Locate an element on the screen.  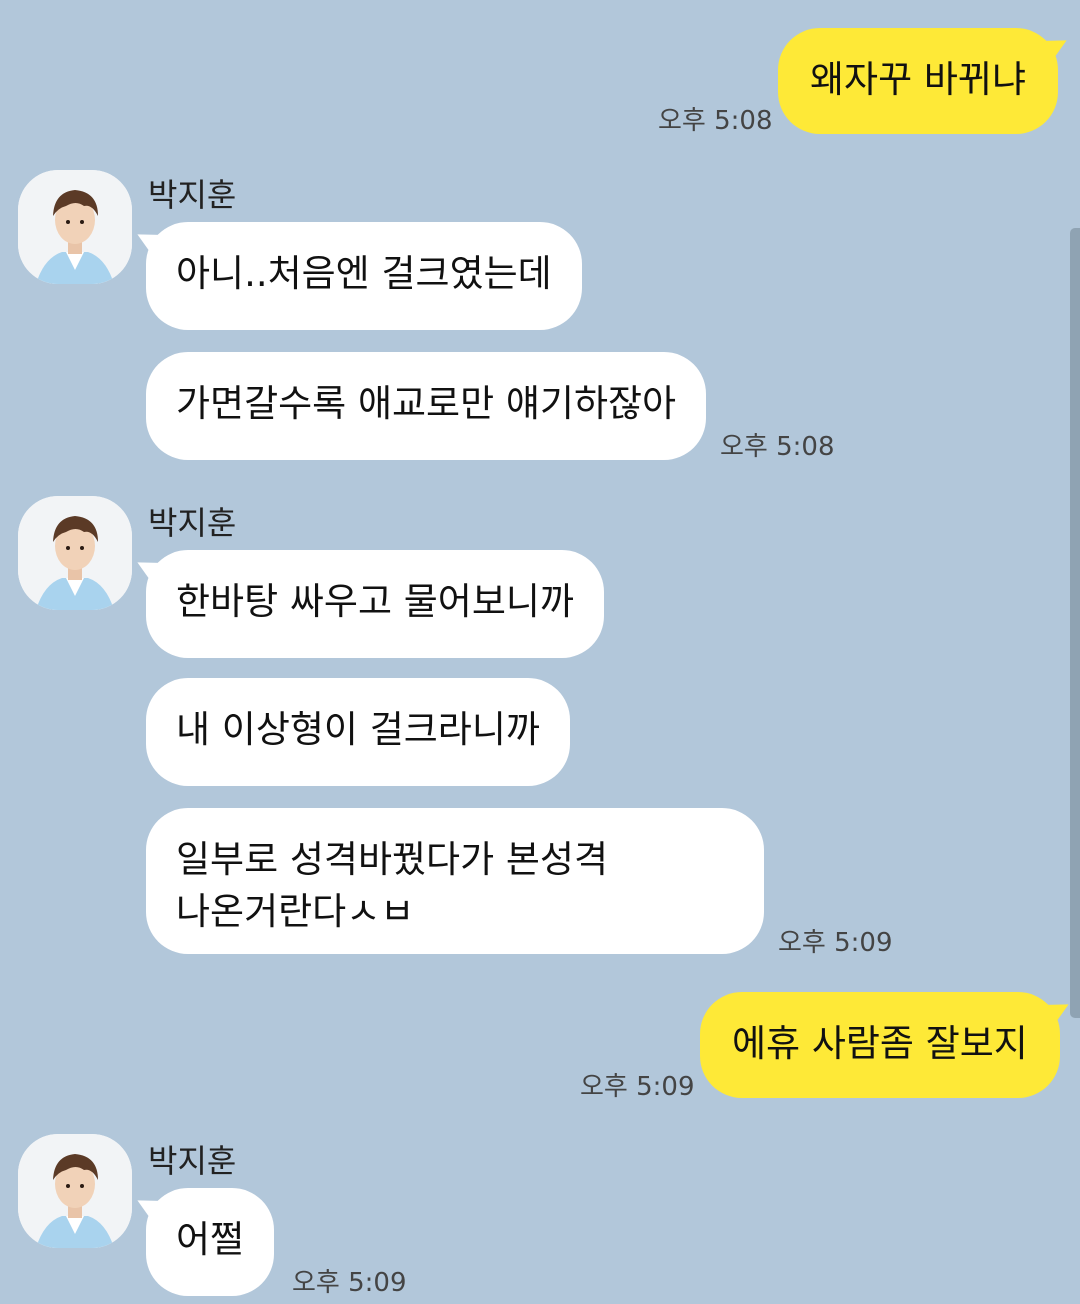
their-message-bubble: 내 이상형이 걸크라니까 is located at coordinates (358, 732).